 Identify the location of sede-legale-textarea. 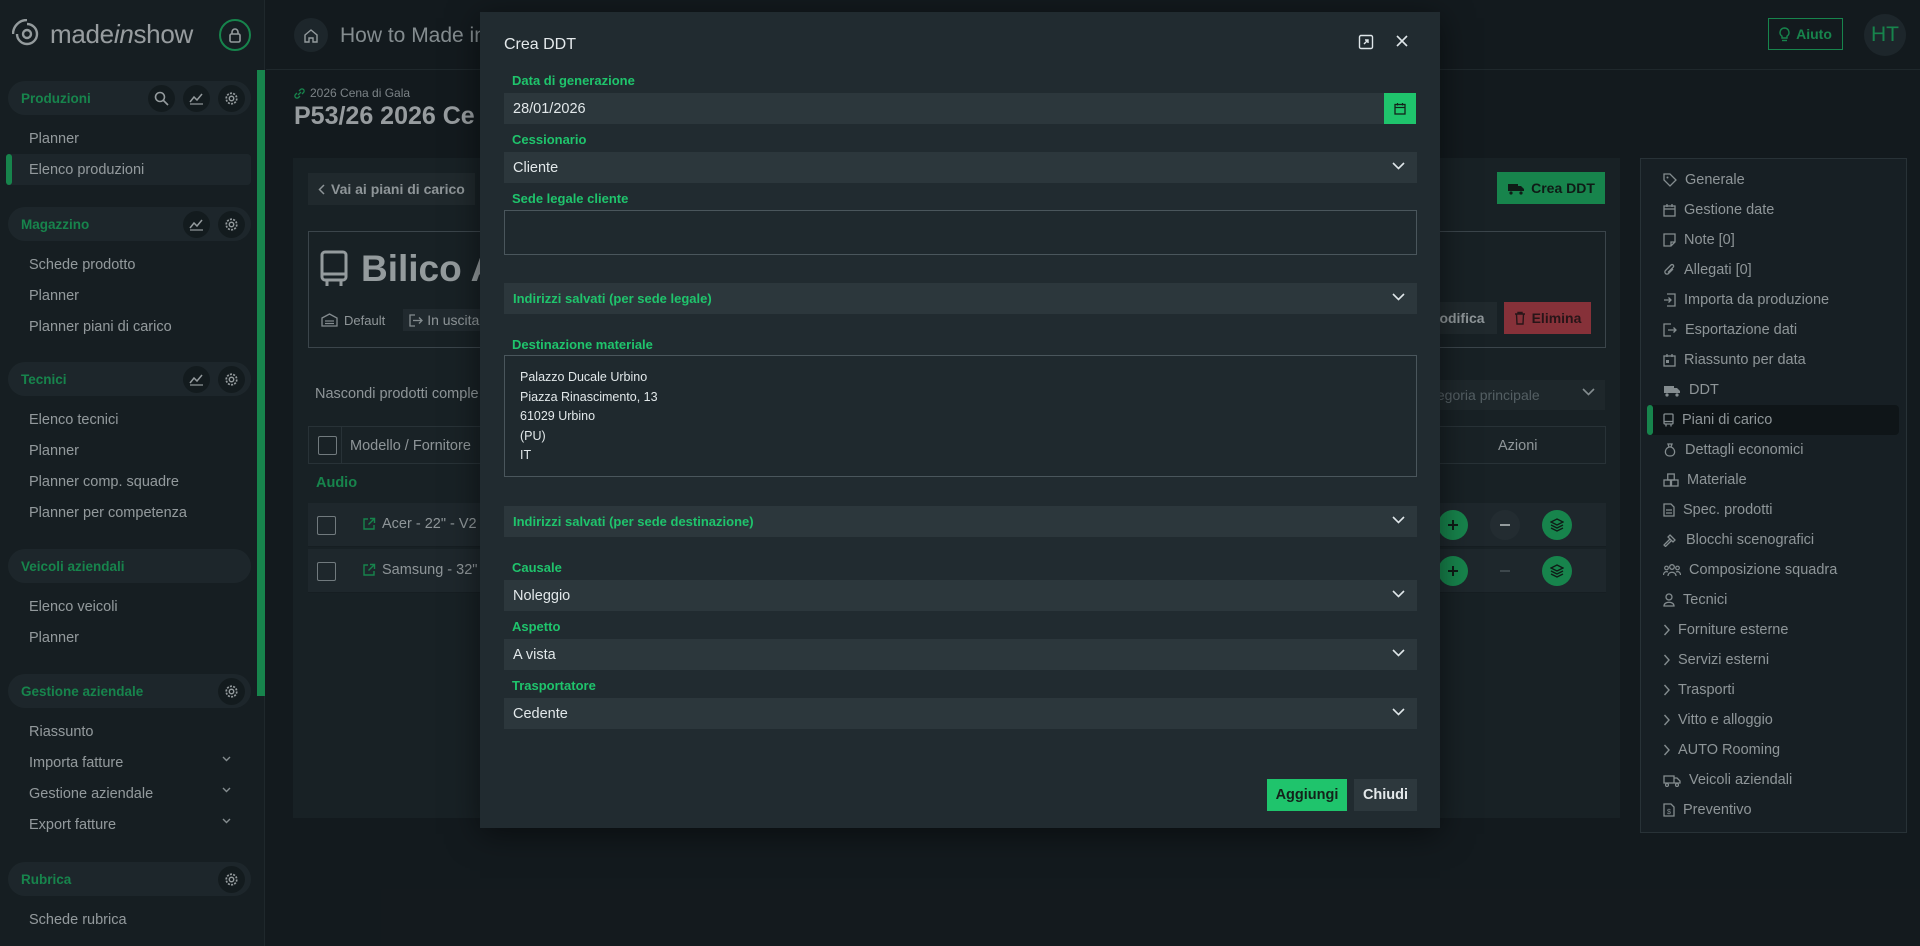
(960, 232).